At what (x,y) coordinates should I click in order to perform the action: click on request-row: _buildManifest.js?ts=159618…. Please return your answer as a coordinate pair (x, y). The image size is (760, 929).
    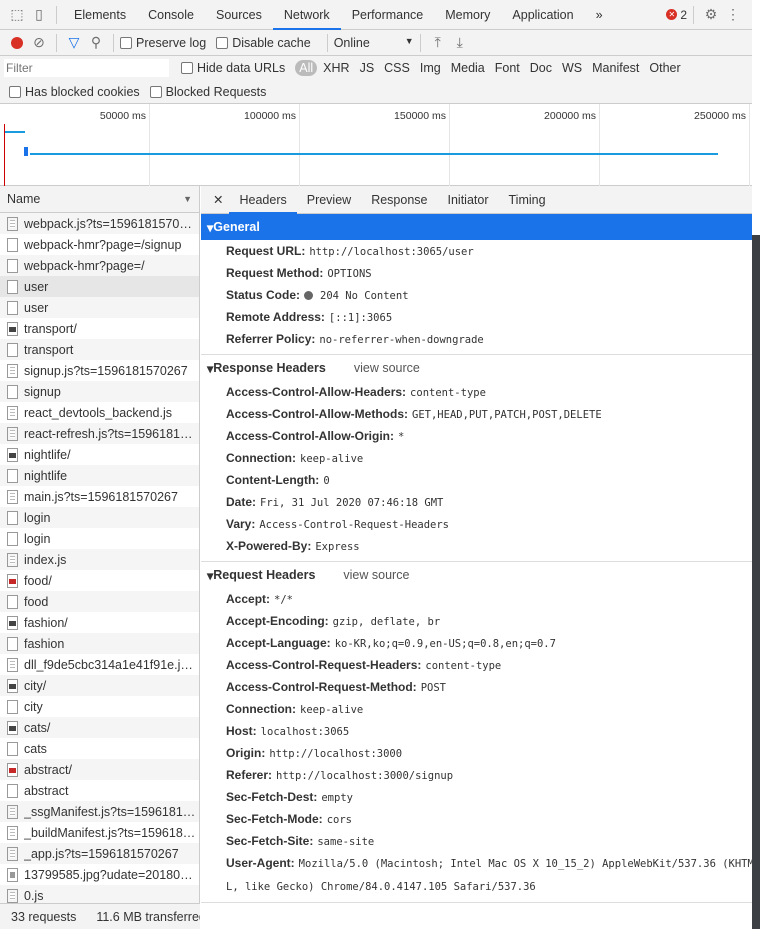
    Looking at the image, I should click on (99, 832).